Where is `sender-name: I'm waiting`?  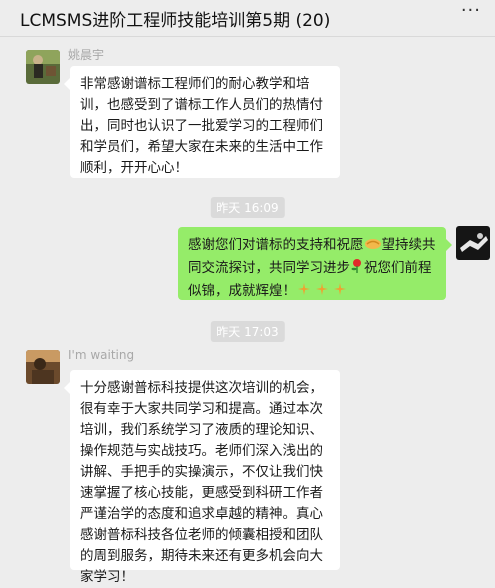 sender-name: I'm waiting is located at coordinates (101, 355).